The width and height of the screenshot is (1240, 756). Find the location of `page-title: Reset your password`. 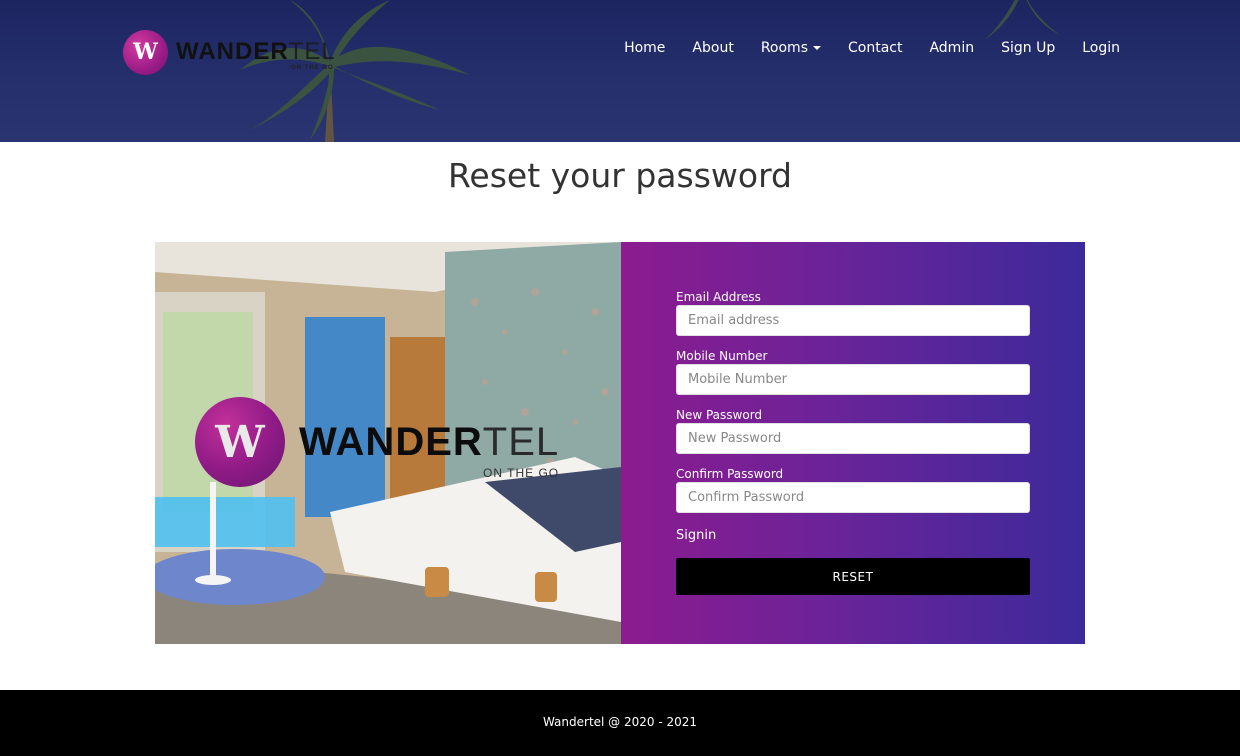

page-title: Reset your password is located at coordinates (620, 175).